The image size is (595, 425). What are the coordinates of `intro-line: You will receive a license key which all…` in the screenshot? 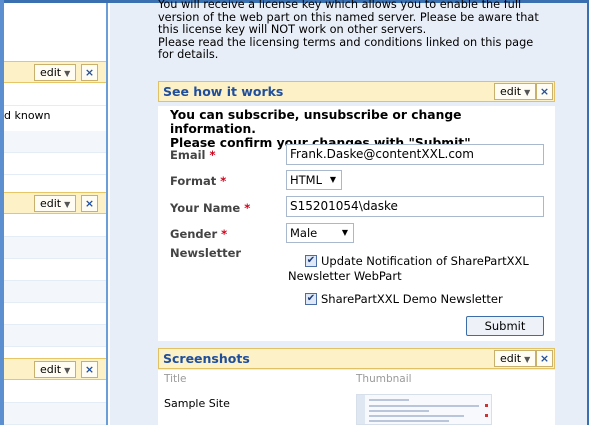 It's located at (340, 5).